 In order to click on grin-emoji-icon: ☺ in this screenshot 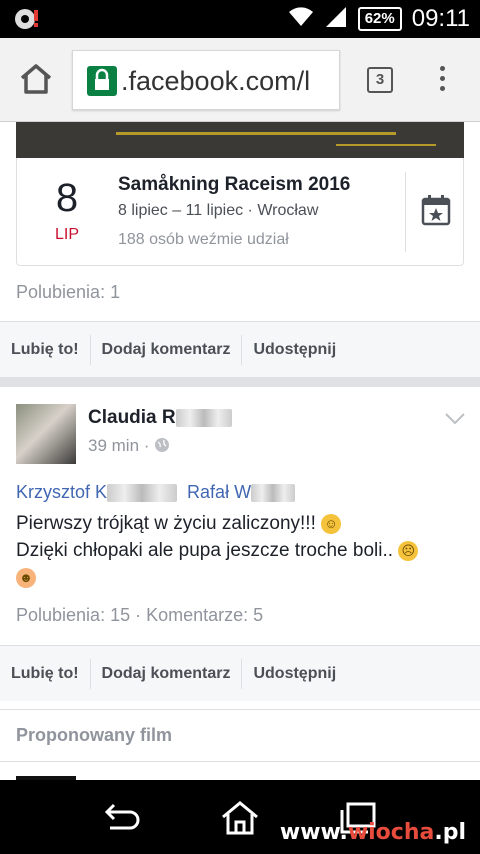, I will do `click(331, 523)`.